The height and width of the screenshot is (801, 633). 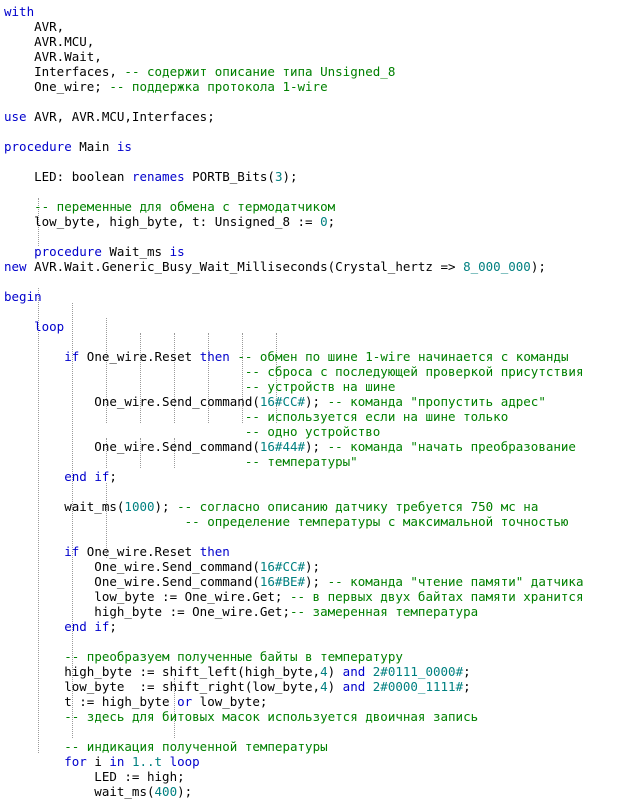 What do you see at coordinates (282, 446) in the screenshot?
I see `code-token-num: 16#44#` at bounding box center [282, 446].